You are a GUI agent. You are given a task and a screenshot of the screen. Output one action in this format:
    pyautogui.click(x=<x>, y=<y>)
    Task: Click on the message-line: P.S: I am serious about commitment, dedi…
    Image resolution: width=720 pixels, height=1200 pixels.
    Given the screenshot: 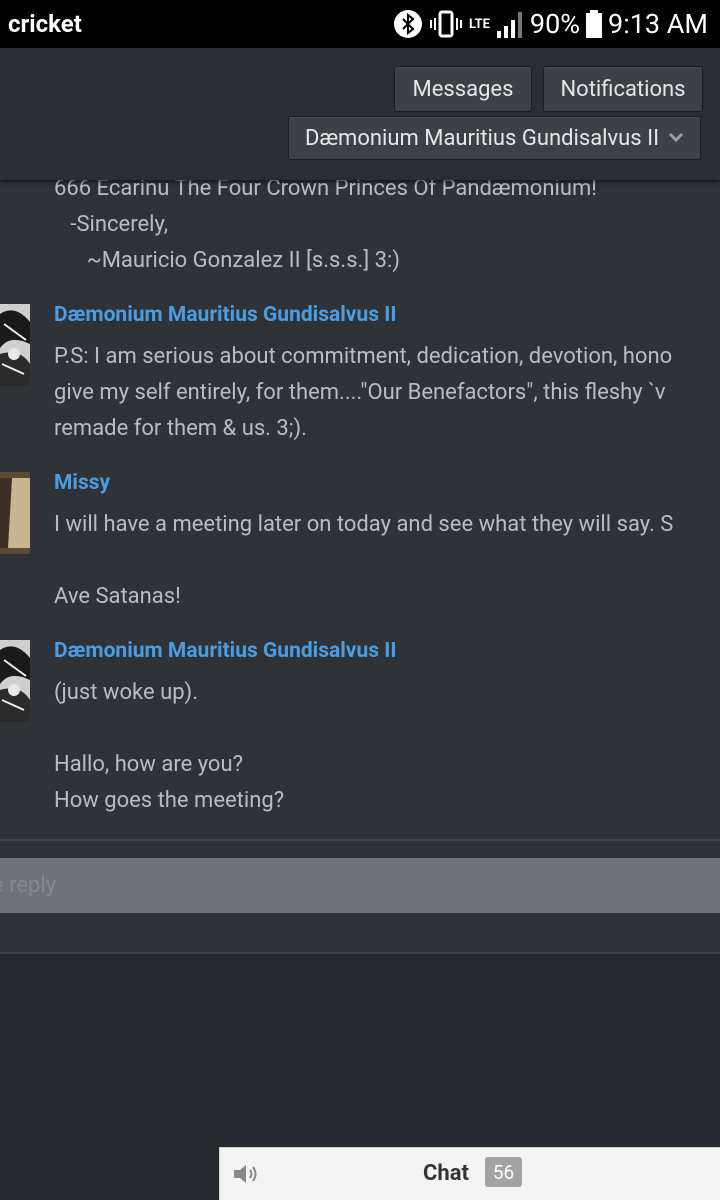 What is the action you would take?
    pyautogui.click(x=363, y=356)
    